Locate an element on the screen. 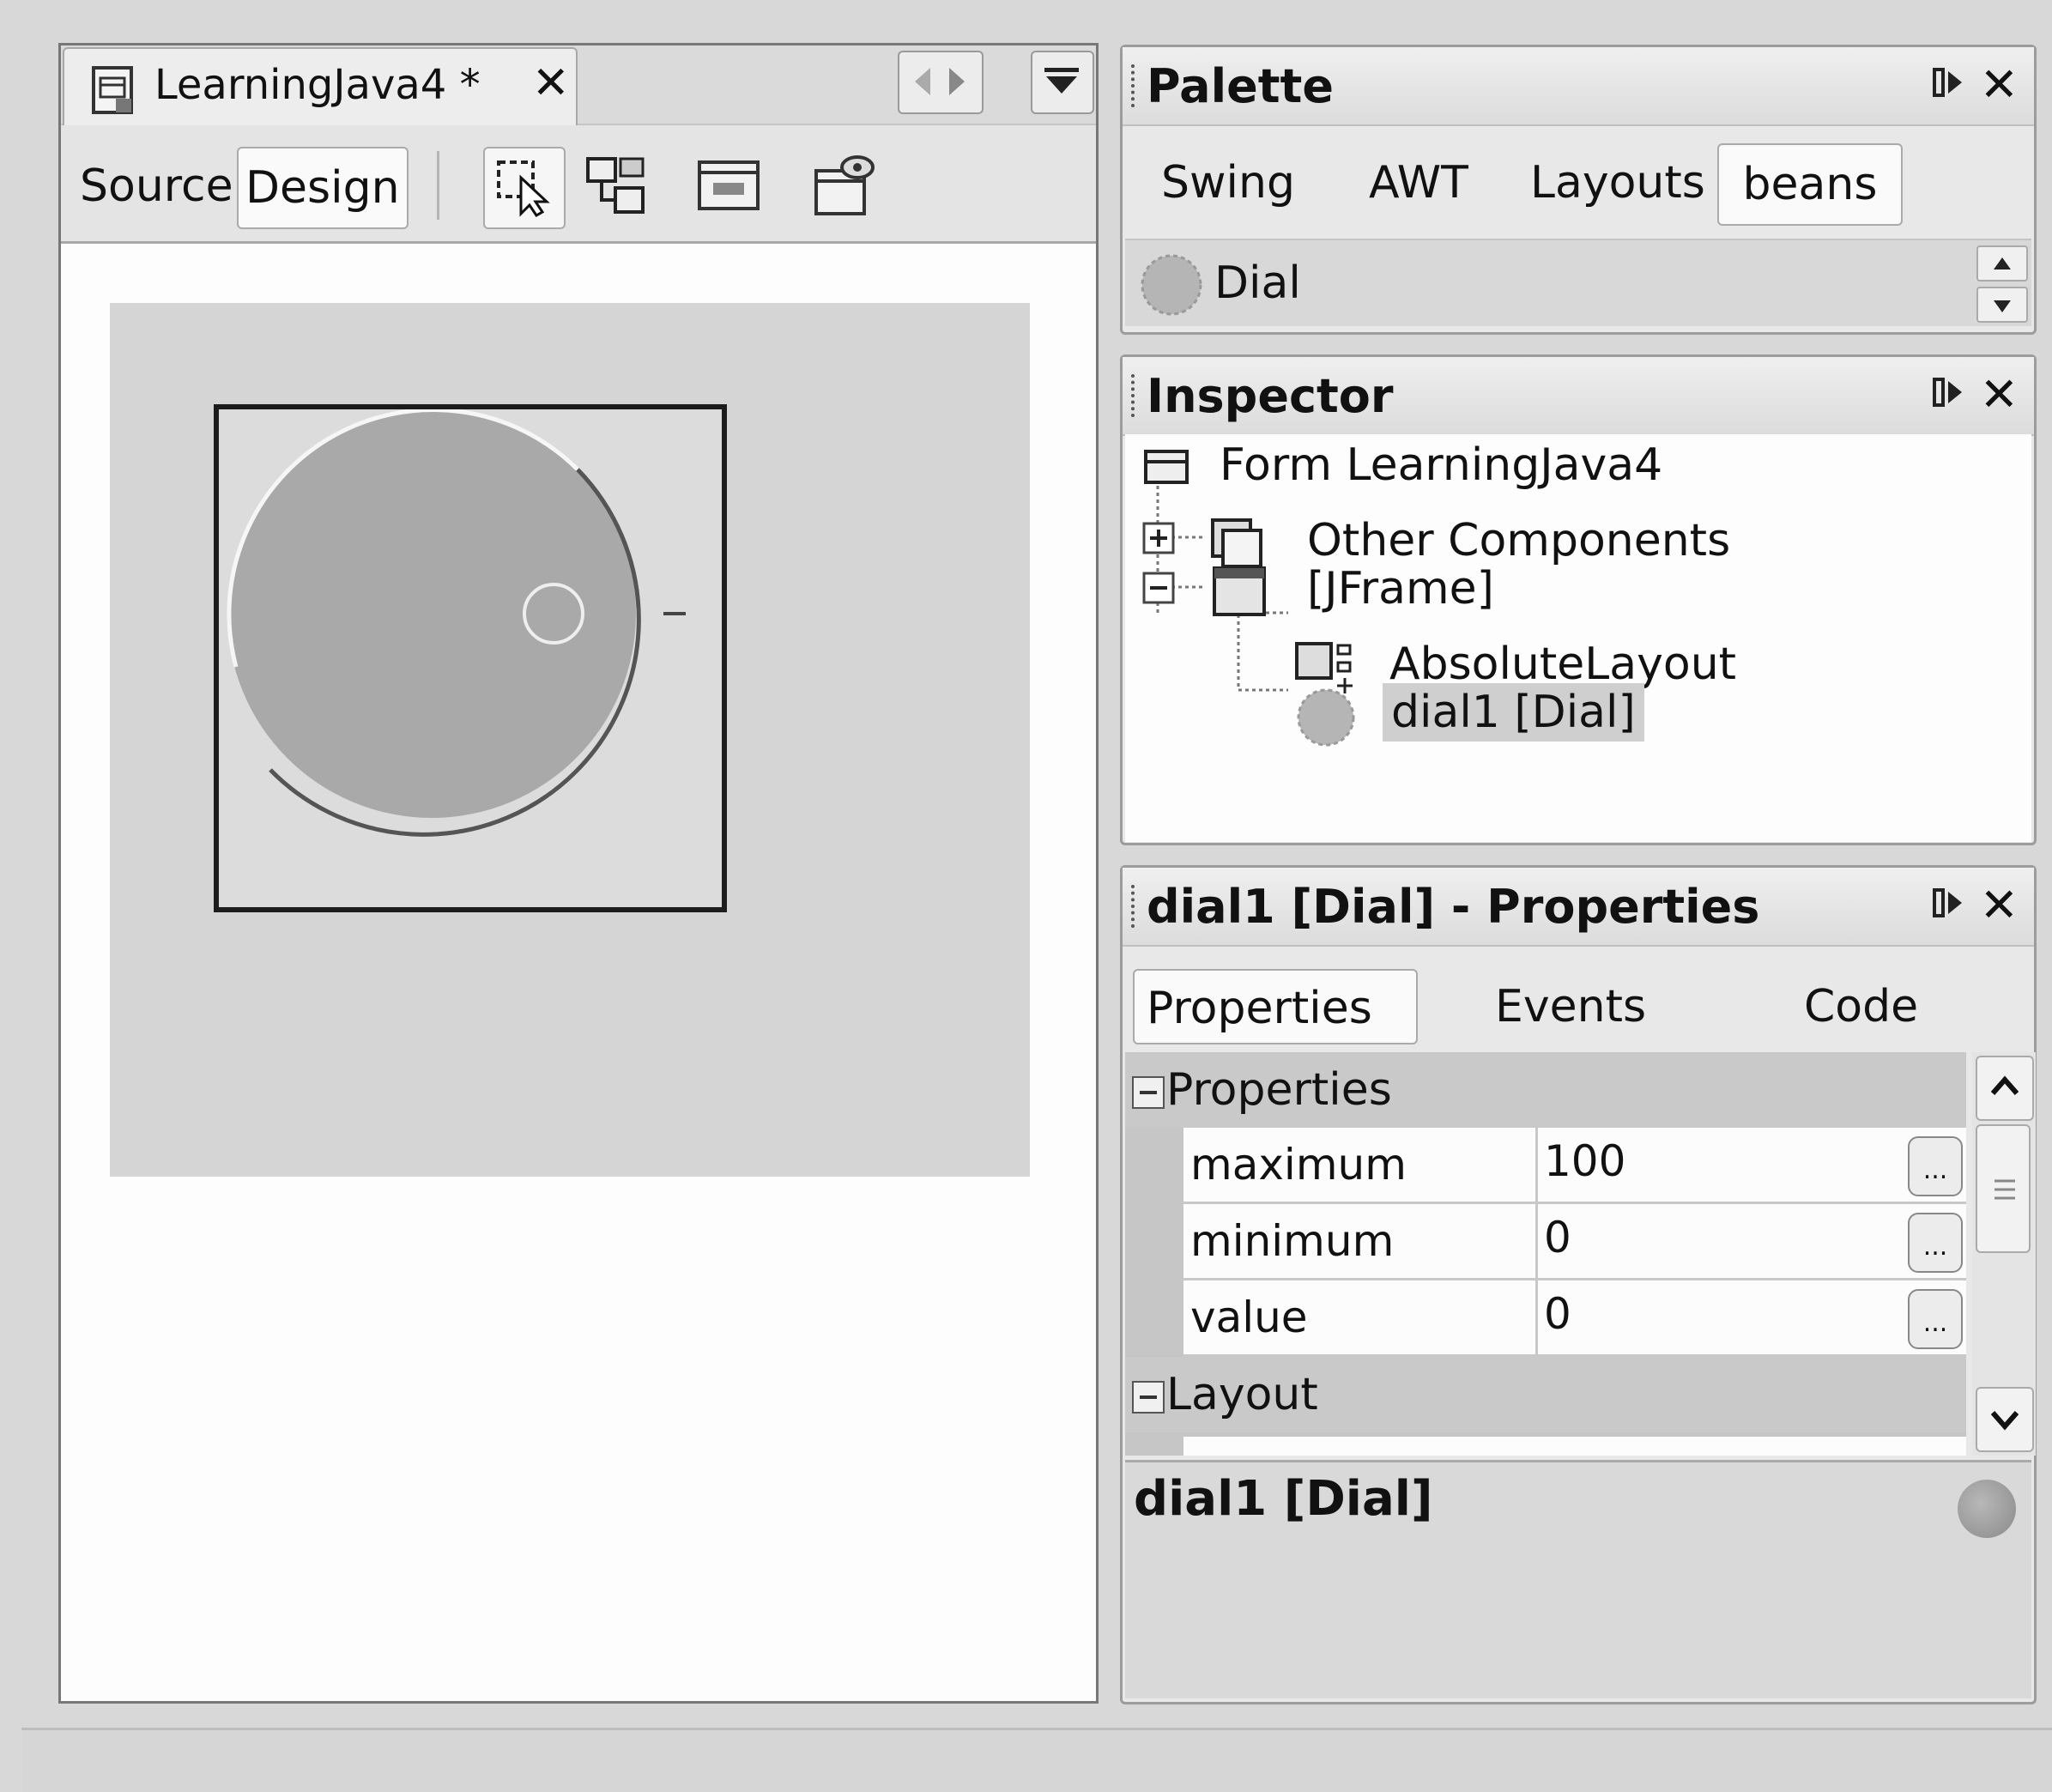  property-row-partial is located at coordinates (1575, 1446).